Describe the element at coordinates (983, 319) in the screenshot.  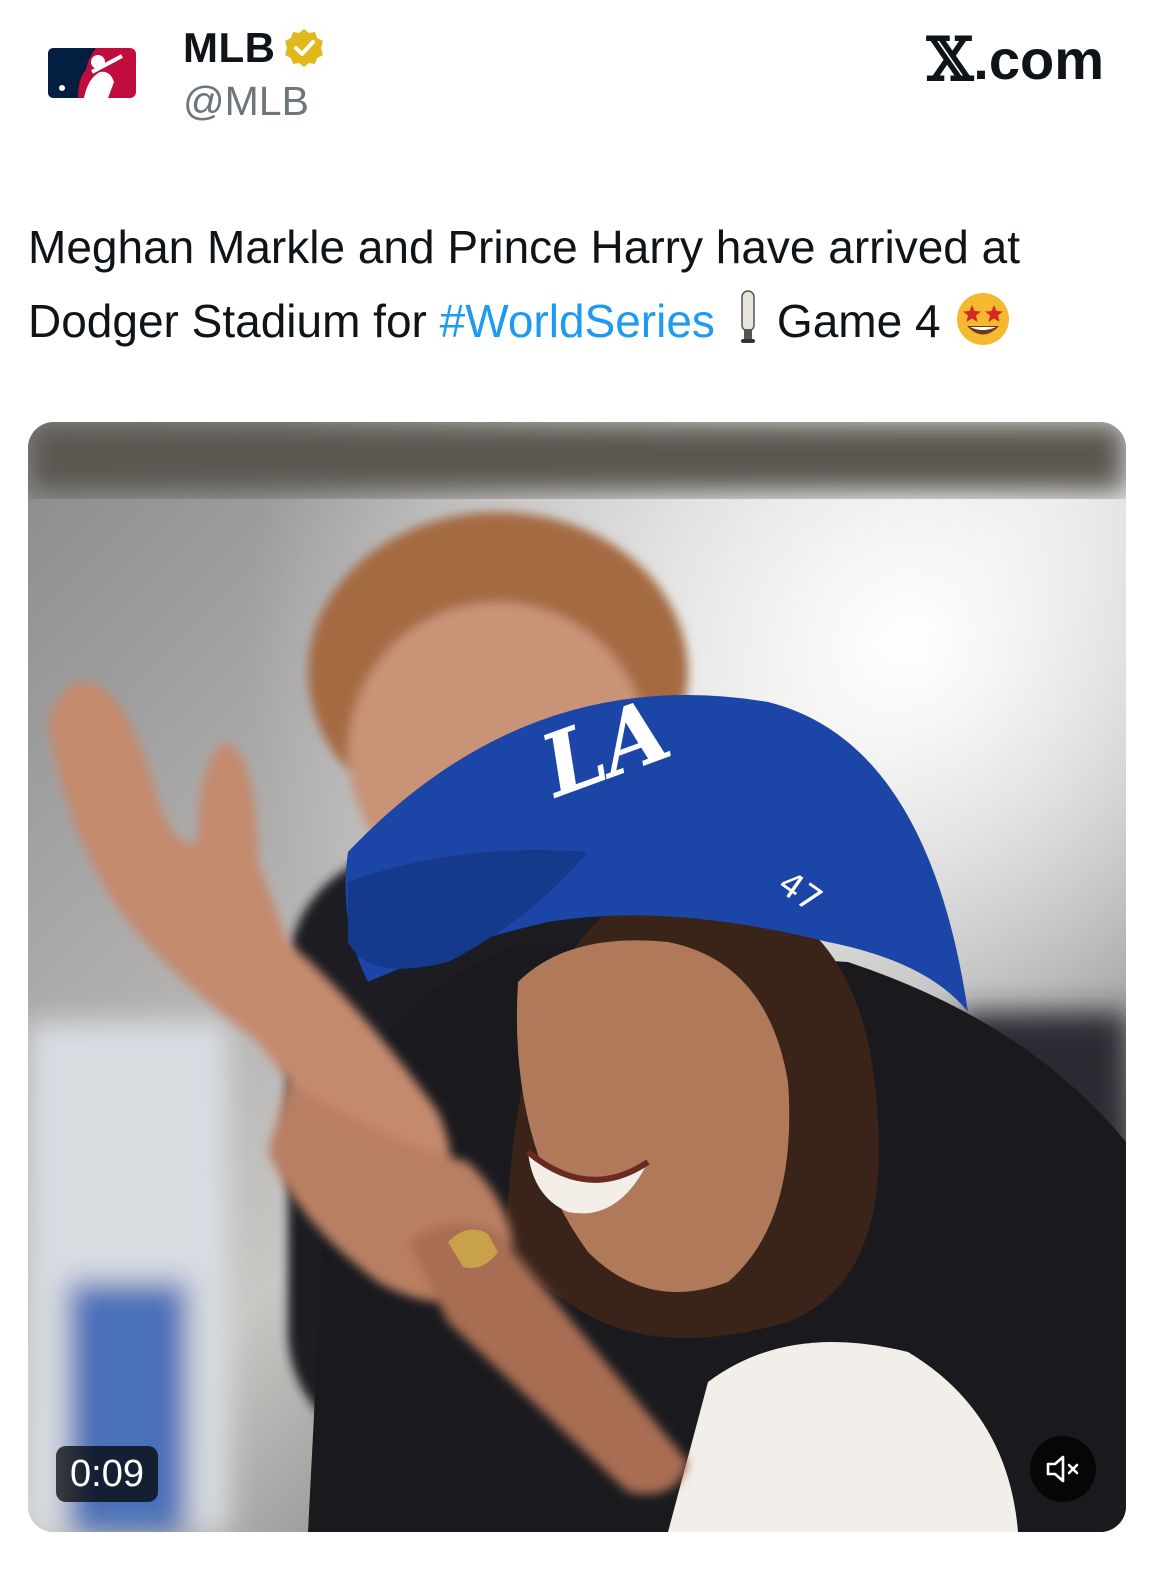
I see `star-struck-icon` at that location.